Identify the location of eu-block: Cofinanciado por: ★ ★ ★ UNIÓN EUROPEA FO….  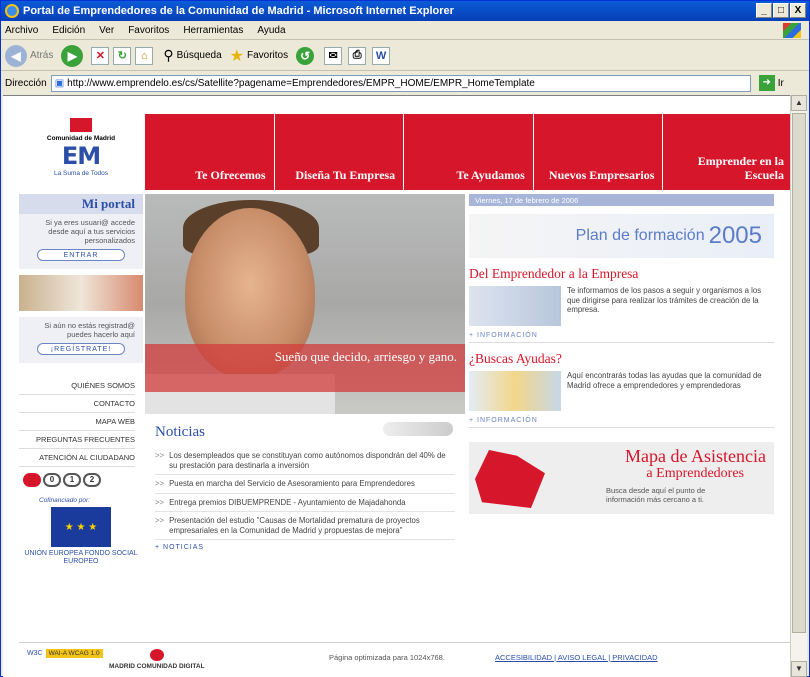
(81, 531).